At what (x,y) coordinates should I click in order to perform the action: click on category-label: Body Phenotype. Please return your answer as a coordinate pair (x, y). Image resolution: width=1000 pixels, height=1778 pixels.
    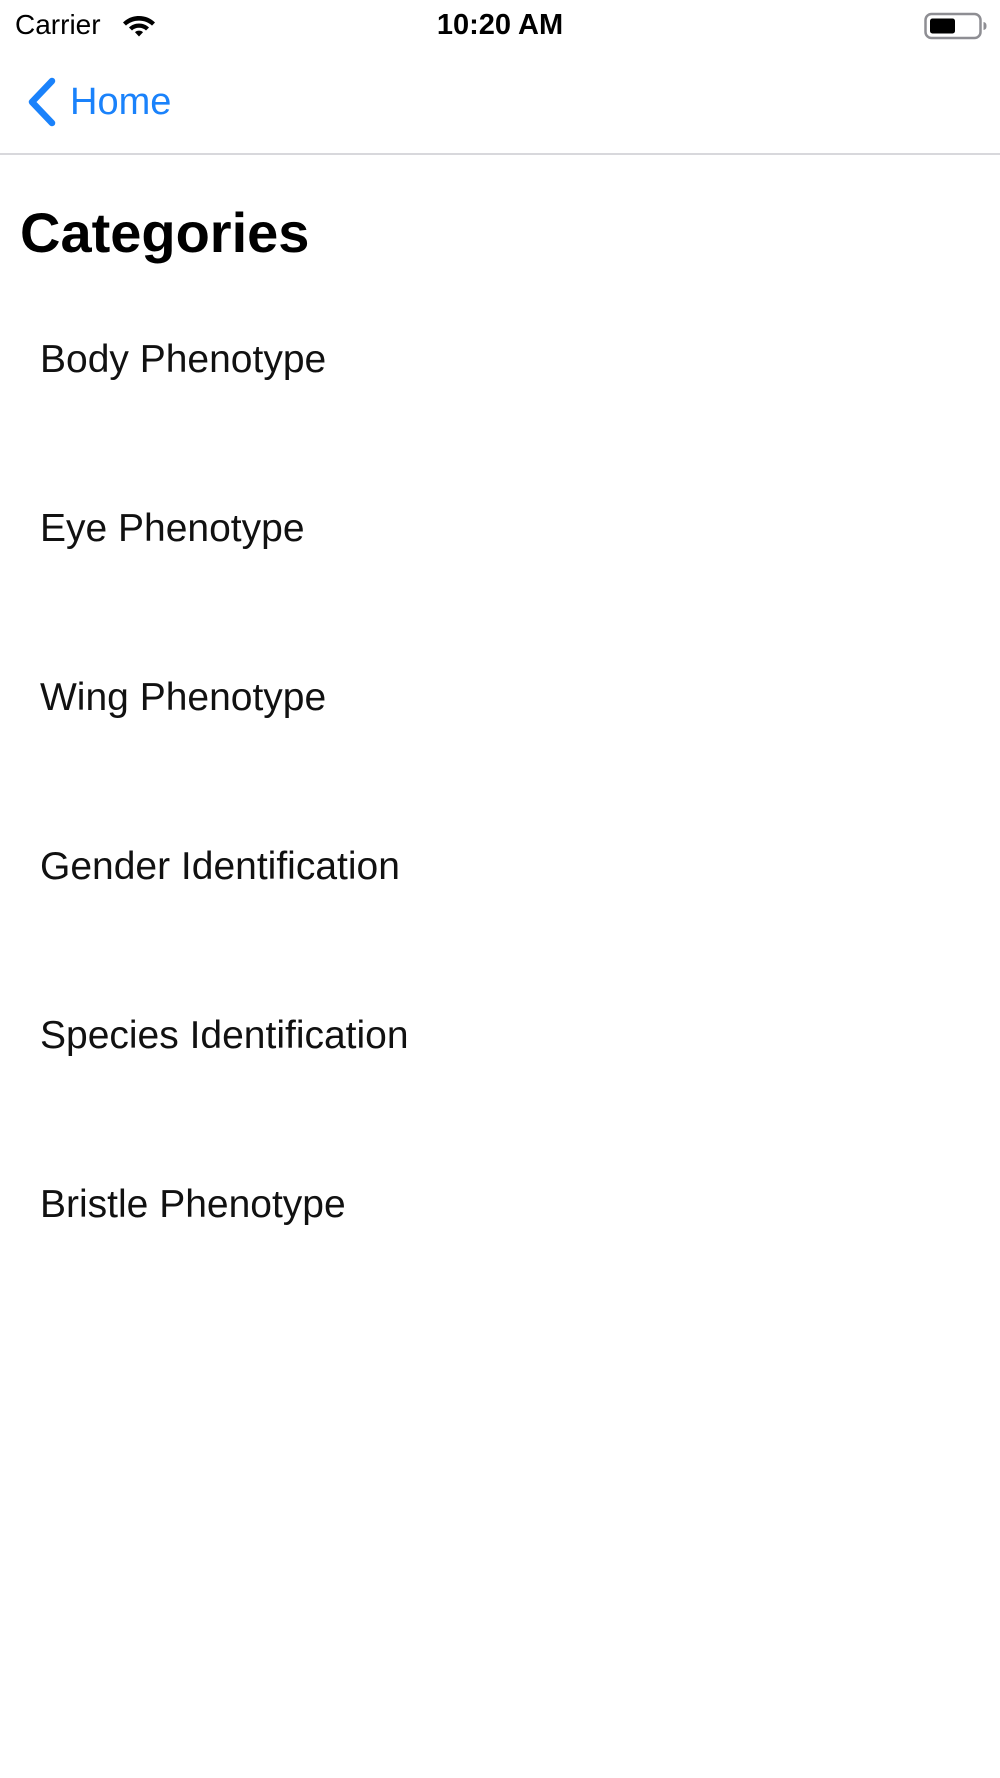
    Looking at the image, I should click on (183, 359).